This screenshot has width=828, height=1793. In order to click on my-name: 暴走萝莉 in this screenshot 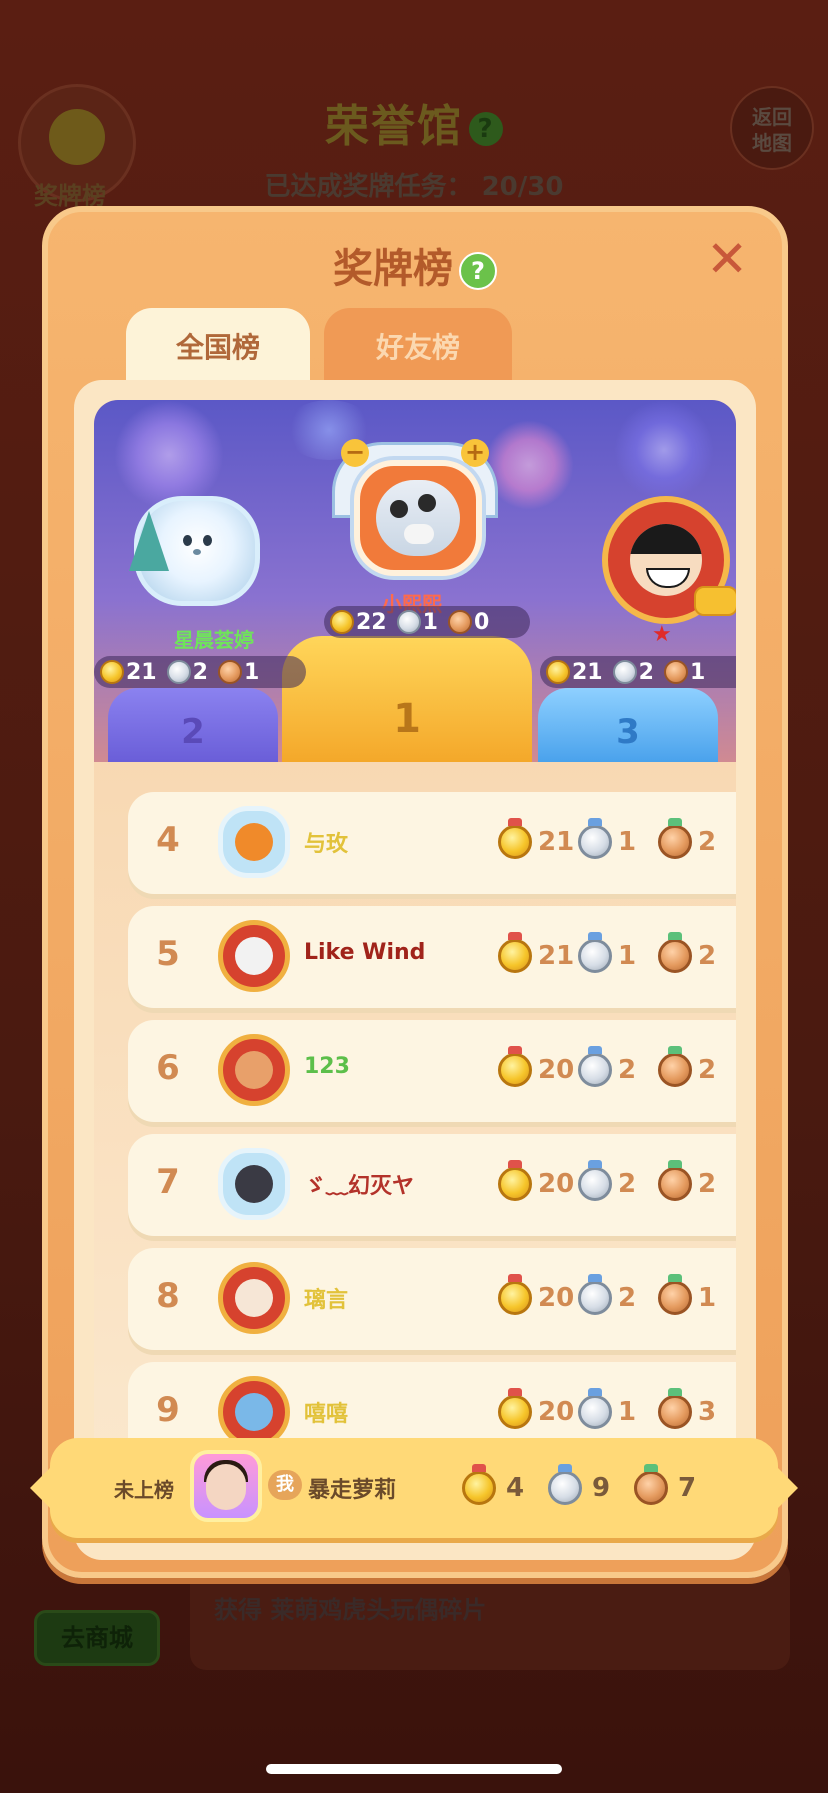, I will do `click(352, 1490)`.